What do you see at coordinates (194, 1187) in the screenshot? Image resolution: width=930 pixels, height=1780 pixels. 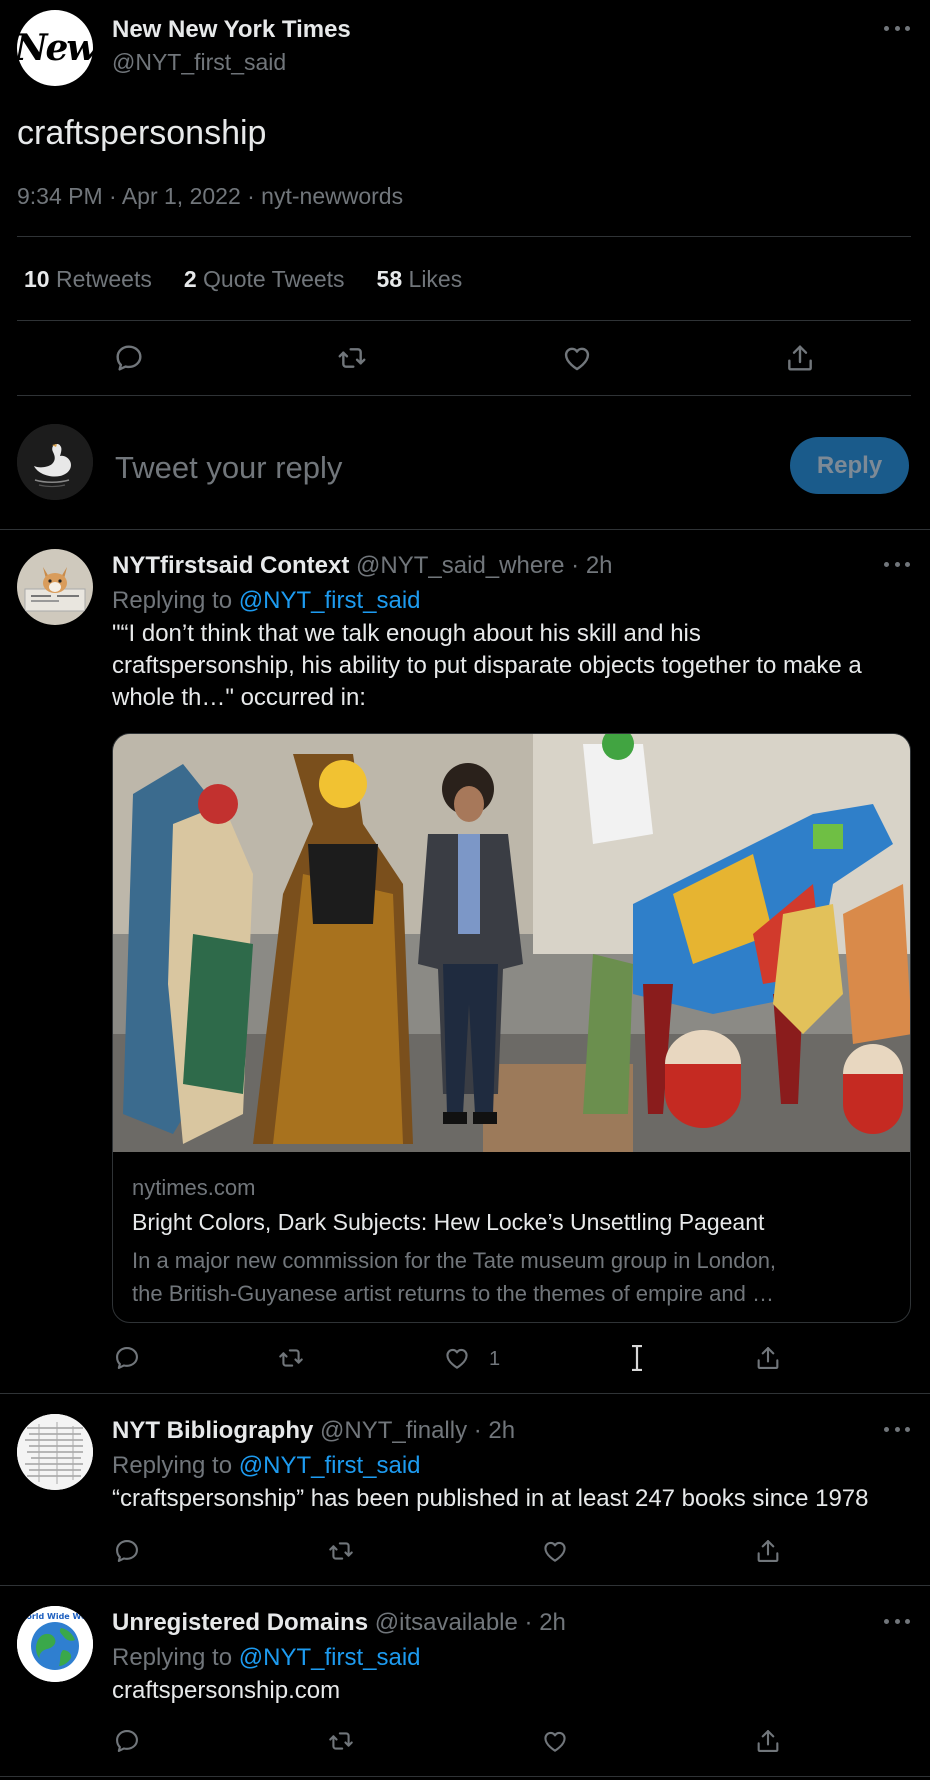 I see `card-domain: nytimes.com` at bounding box center [194, 1187].